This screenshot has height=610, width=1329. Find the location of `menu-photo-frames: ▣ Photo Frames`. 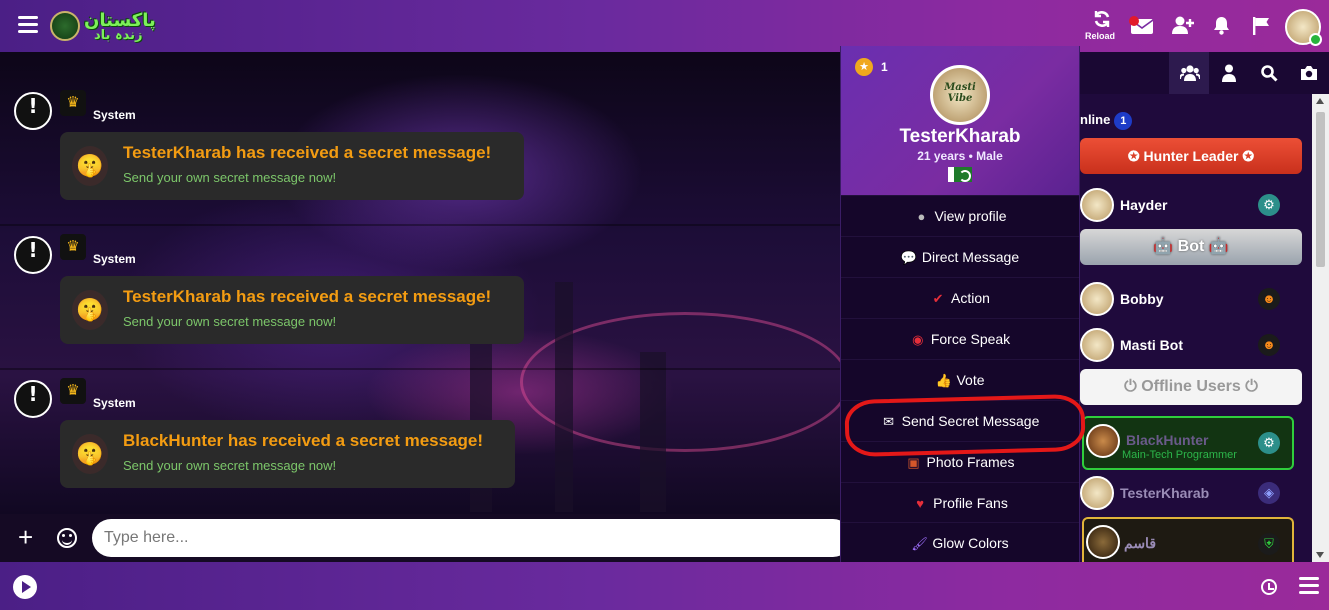

menu-photo-frames: ▣ Photo Frames is located at coordinates (960, 461).